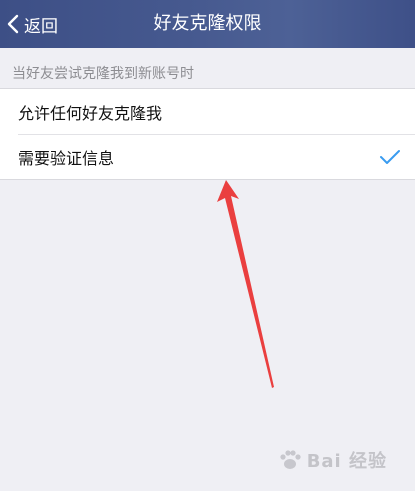  I want to click on paw-logo-icon, so click(290, 459).